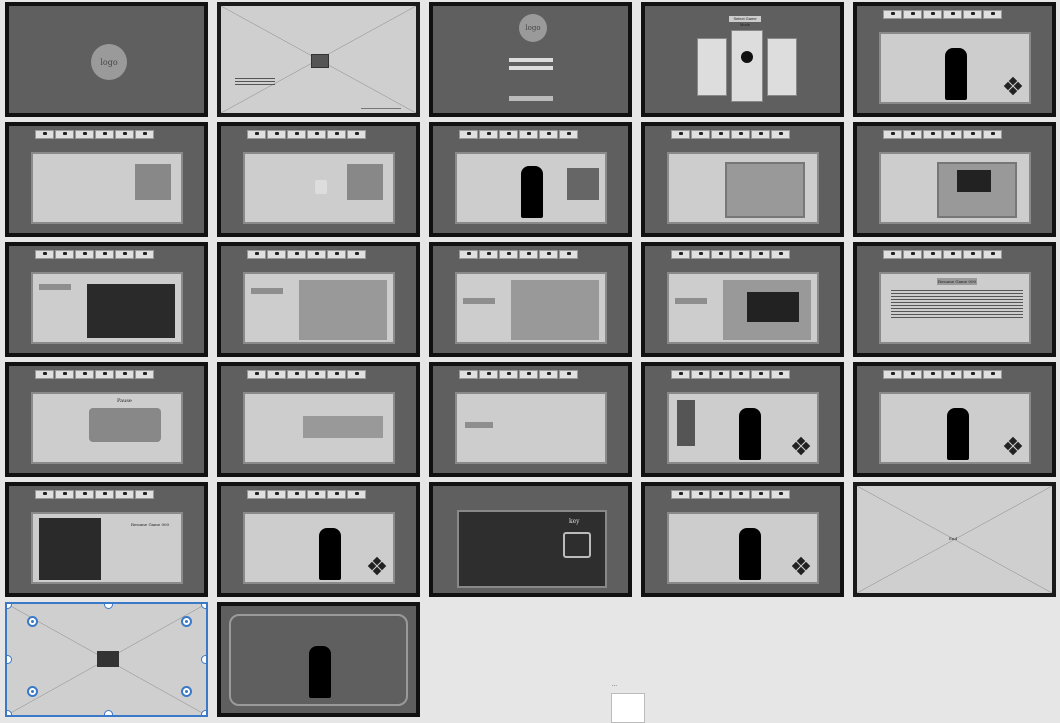 This screenshot has height=723, width=1060. Describe the element at coordinates (131, 311) in the screenshot. I see `item-card` at that location.